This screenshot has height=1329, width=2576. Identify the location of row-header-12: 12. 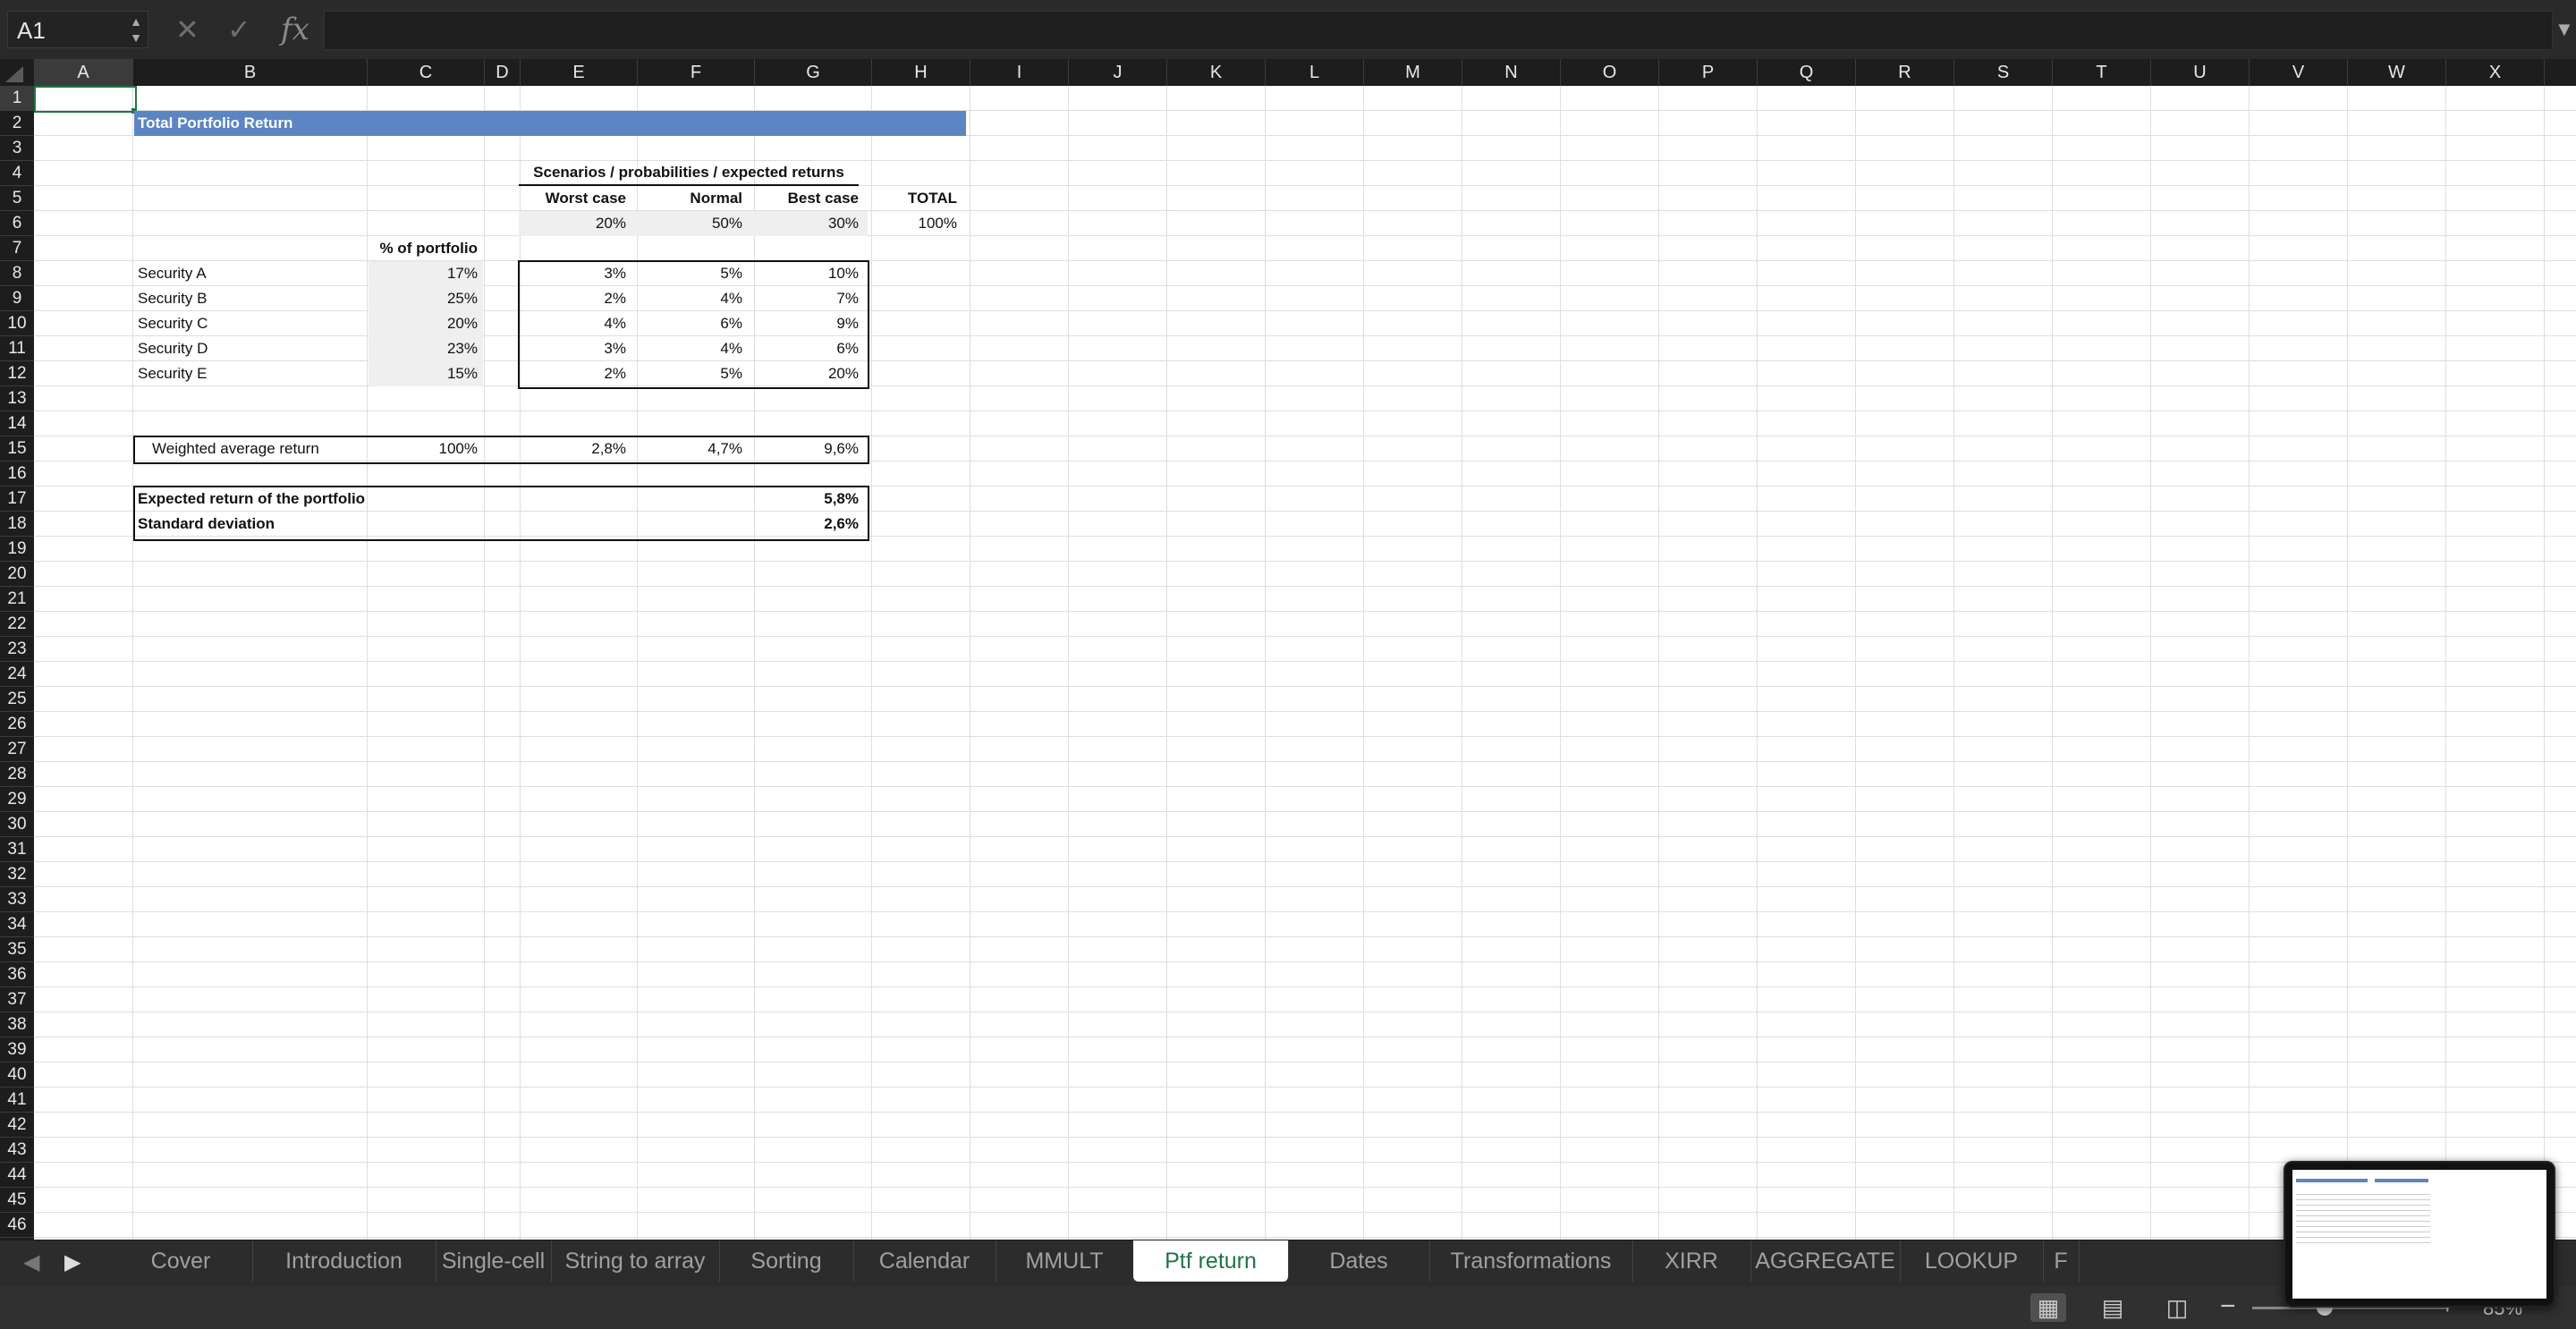
(17, 373).